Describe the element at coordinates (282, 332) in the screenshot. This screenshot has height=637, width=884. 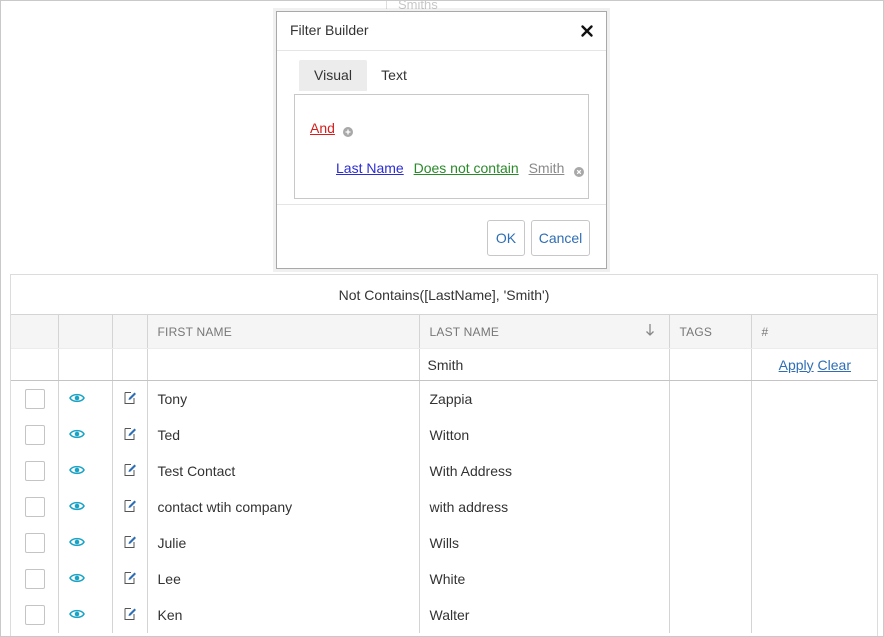
I see `header-first-name: FIRST NAME` at that location.